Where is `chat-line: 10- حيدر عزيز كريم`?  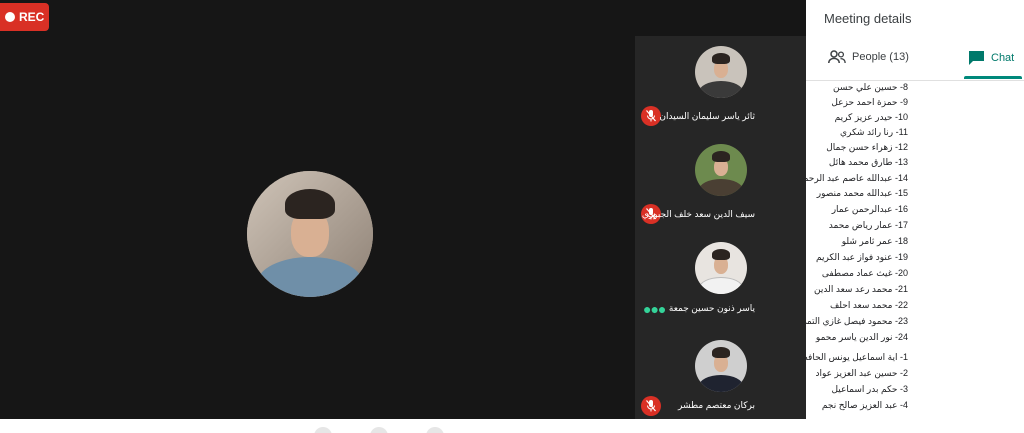 chat-line: 10- حيدر عزيز كريم is located at coordinates (871, 117).